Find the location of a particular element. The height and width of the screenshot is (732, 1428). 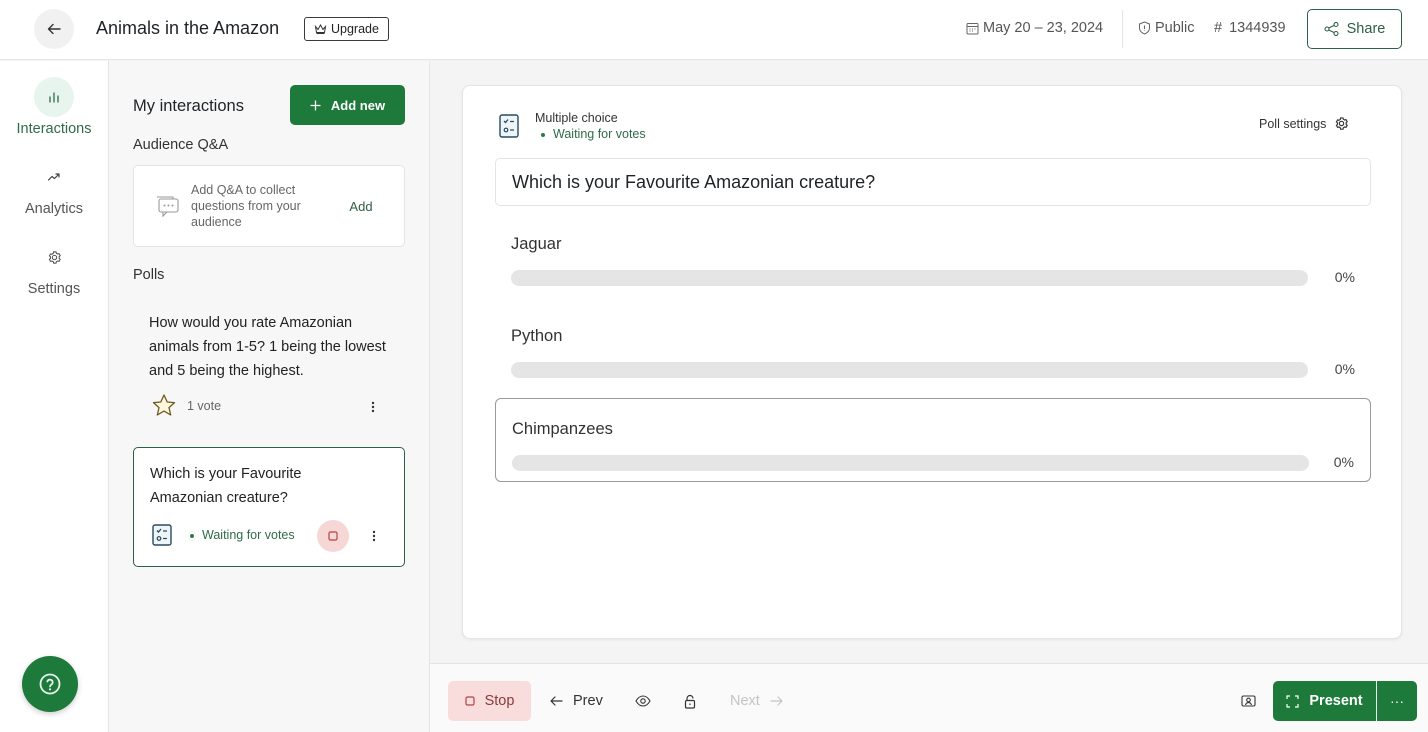

present-button-group: Present ··· is located at coordinates (1345, 701).